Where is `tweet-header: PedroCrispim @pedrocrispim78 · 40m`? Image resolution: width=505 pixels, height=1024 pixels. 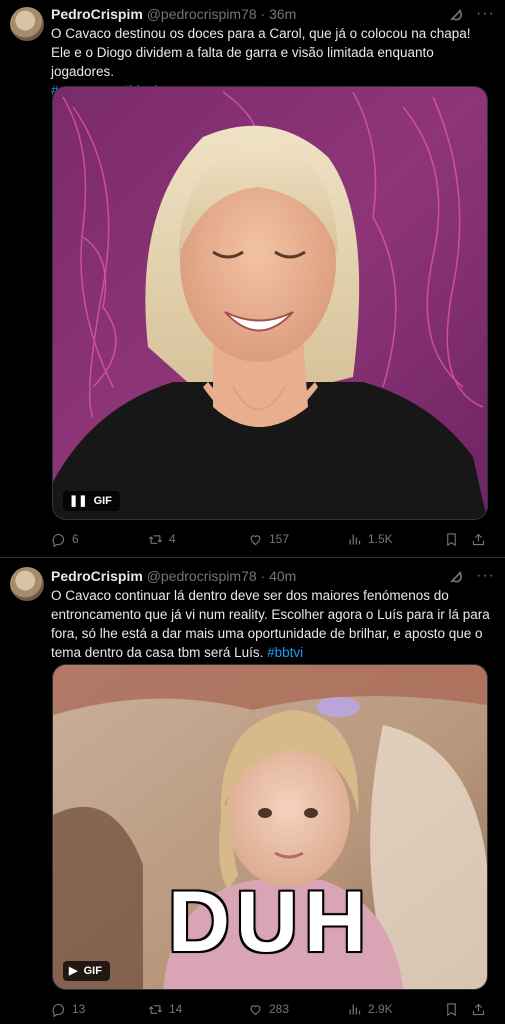 tweet-header: PedroCrispim @pedrocrispim78 · 40m is located at coordinates (173, 576).